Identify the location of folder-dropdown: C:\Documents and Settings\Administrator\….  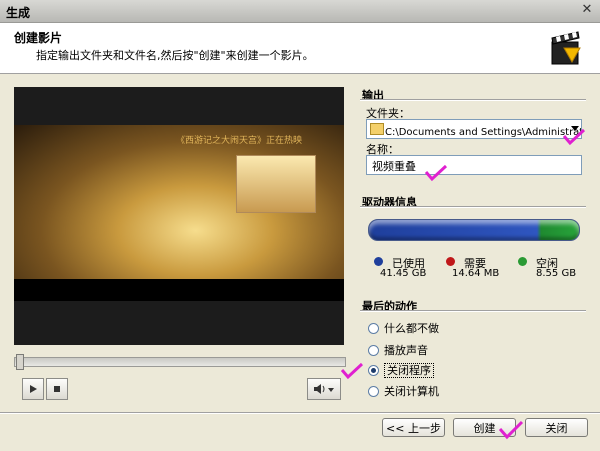
(474, 129).